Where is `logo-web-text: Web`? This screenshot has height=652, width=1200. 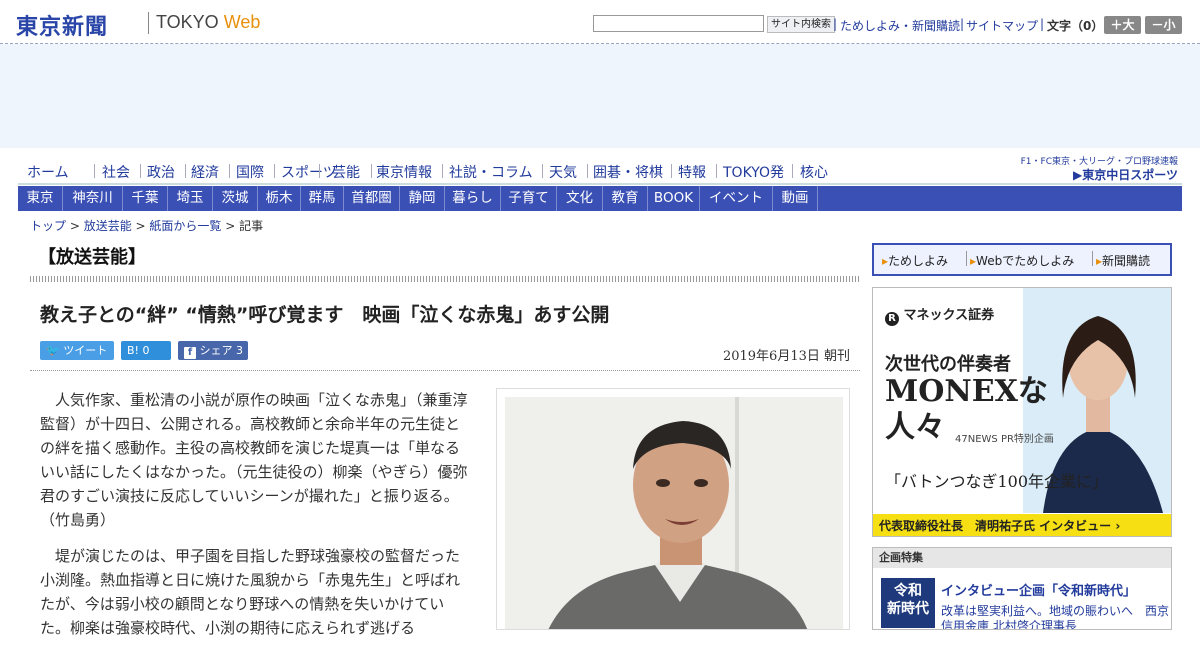
logo-web-text: Web is located at coordinates (242, 22).